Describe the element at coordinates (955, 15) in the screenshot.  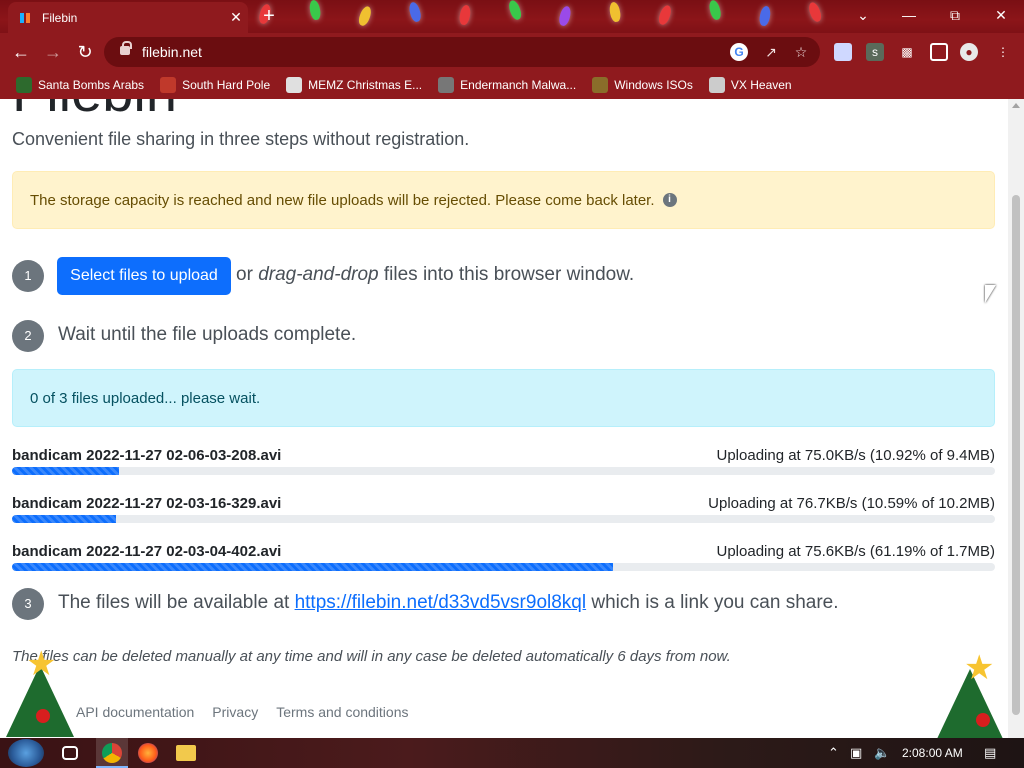
I see `restore-button: ⧉` at that location.